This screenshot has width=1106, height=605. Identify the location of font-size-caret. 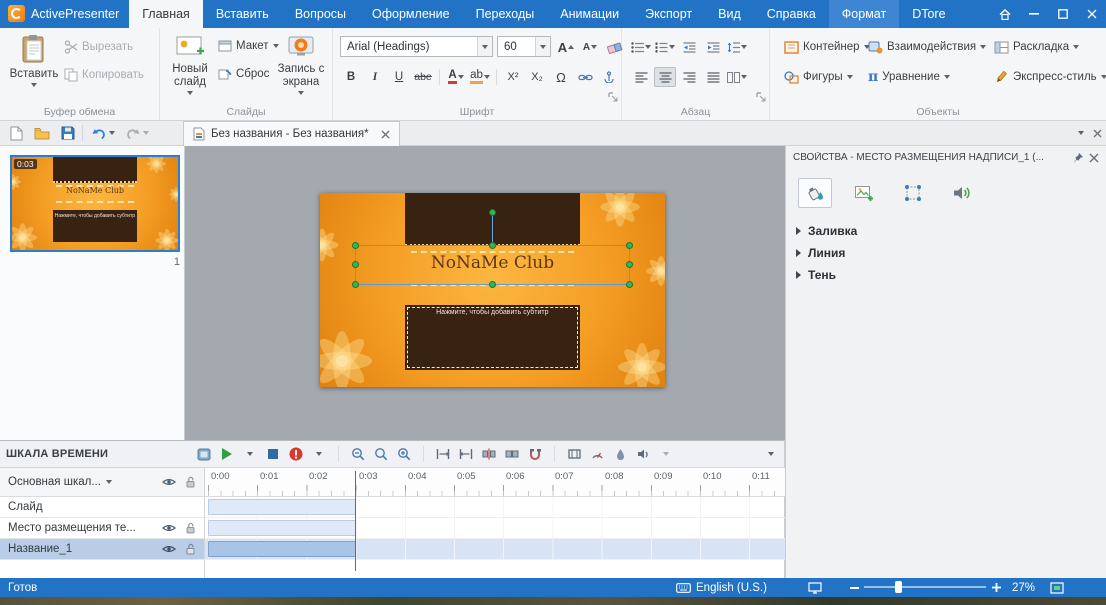
(542, 46).